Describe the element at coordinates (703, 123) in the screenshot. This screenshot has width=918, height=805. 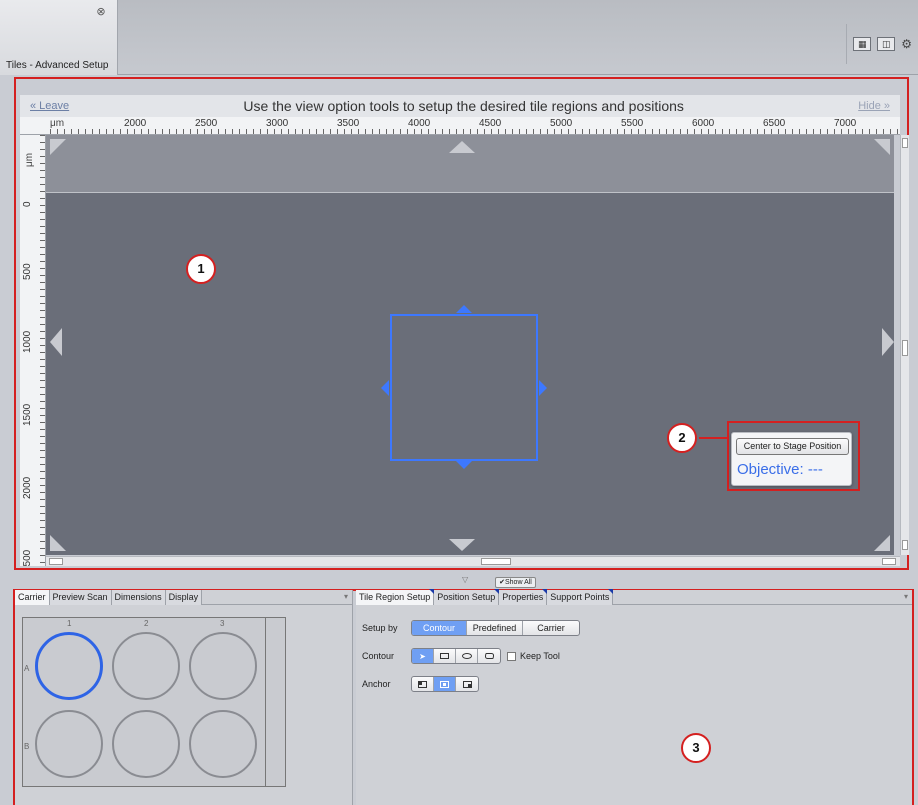
I see `ruler-tick-label: 6000` at that location.